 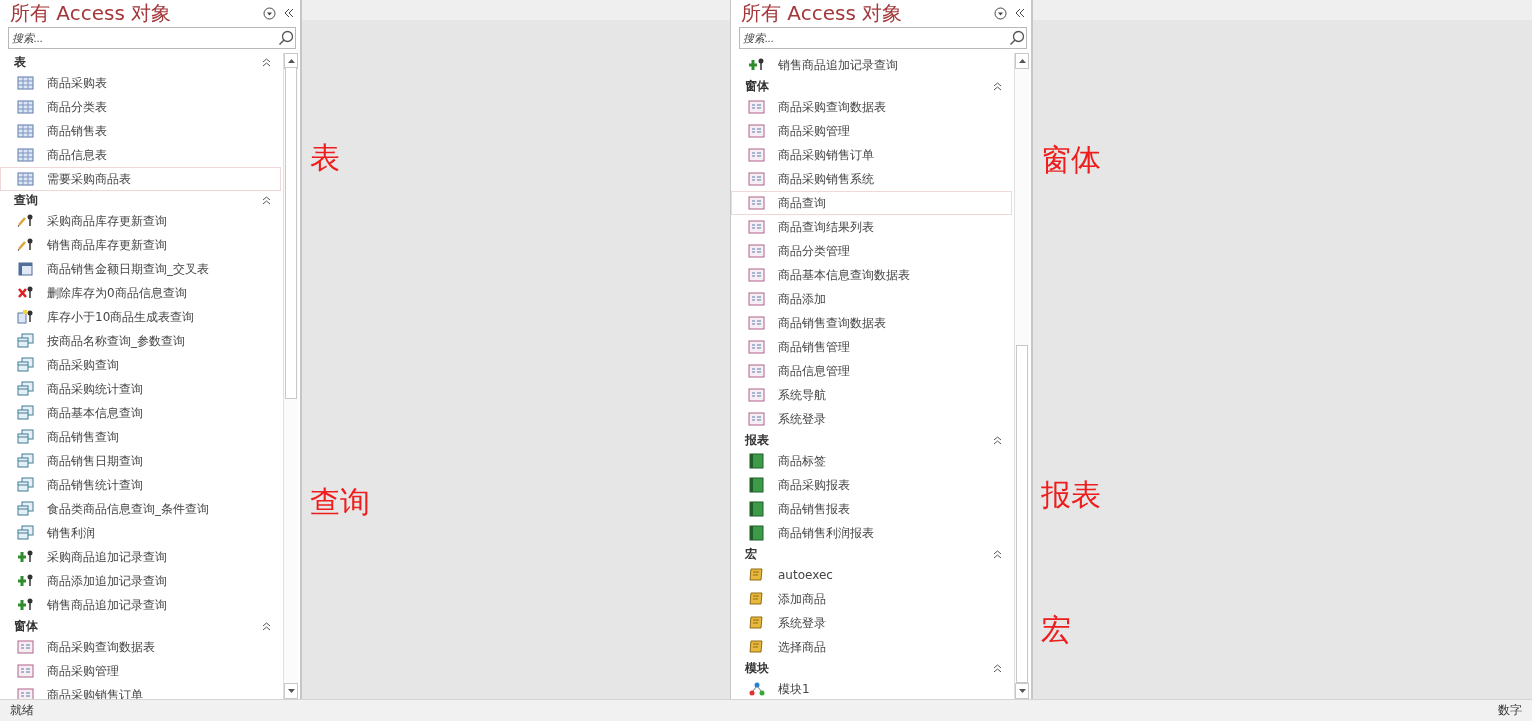 I want to click on object-item: 商品采购查询, so click(x=140, y=365).